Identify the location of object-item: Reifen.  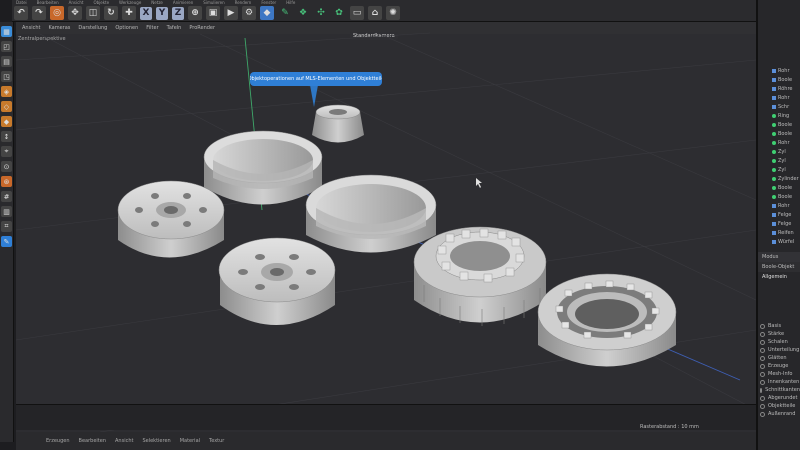
(779, 232).